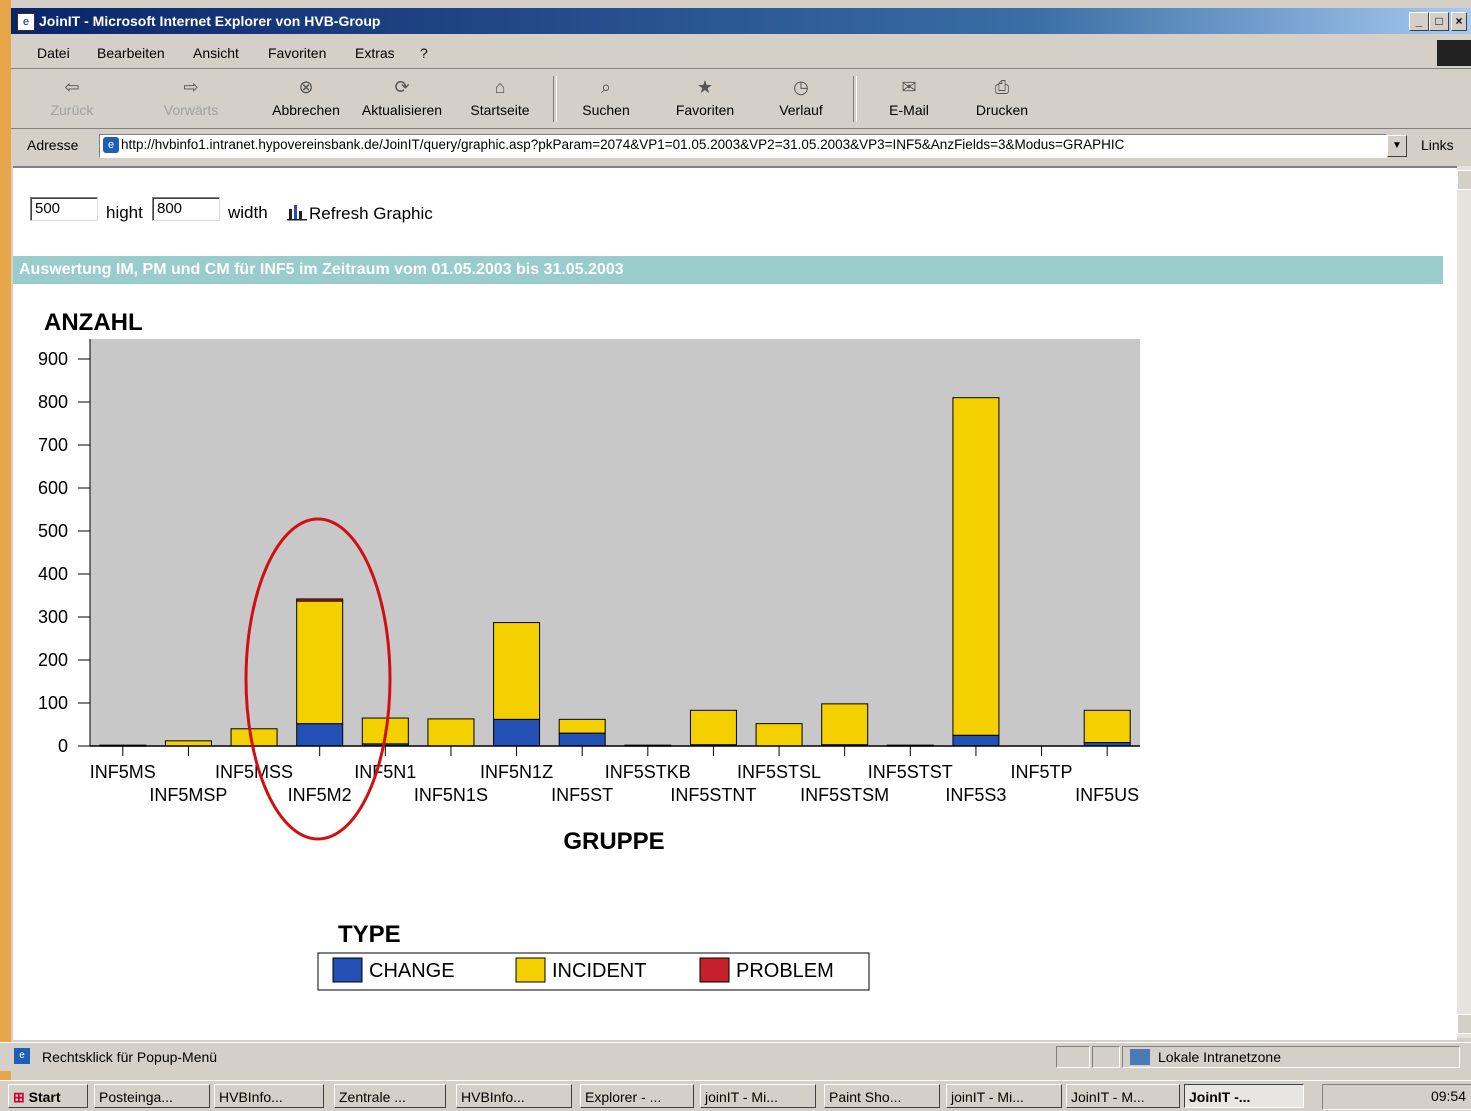 The height and width of the screenshot is (1111, 1471). Describe the element at coordinates (599, 971) in the screenshot. I see `legend-label-incident: INCIDENT` at that location.